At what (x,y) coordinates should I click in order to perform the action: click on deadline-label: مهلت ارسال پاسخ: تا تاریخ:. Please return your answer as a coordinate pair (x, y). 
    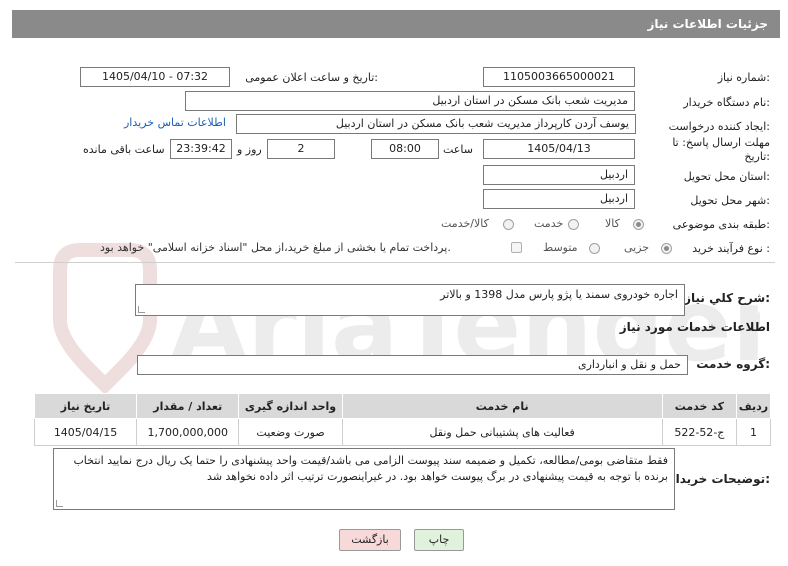
    Looking at the image, I should click on (721, 149).